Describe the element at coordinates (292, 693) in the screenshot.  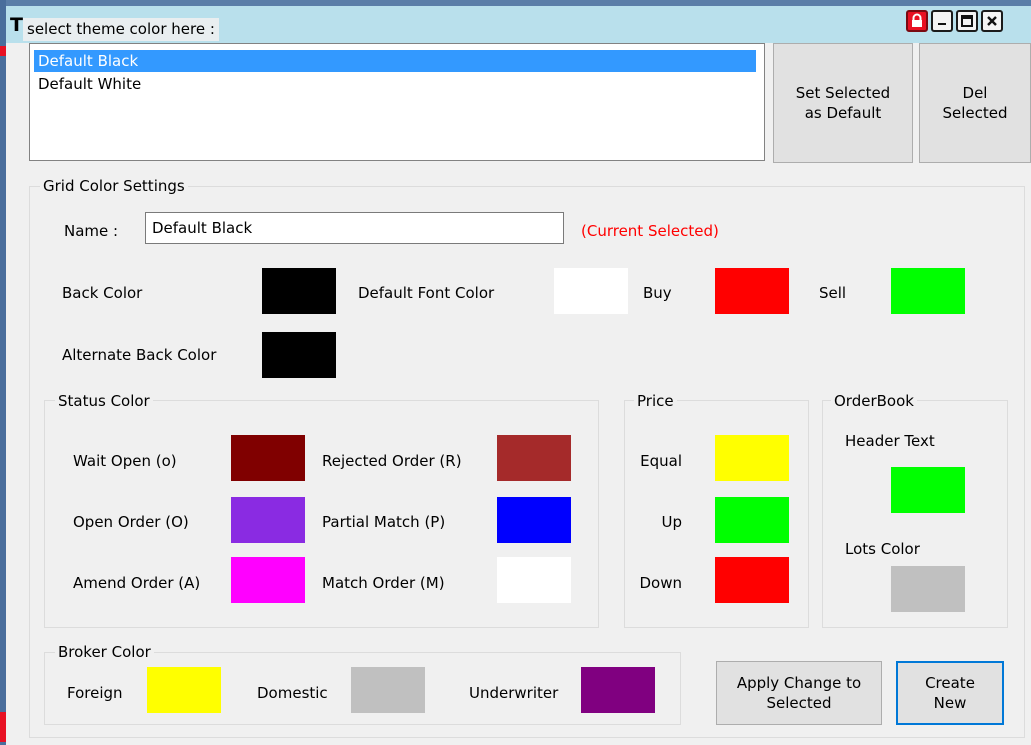
I see `domestic-label: Domestic` at that location.